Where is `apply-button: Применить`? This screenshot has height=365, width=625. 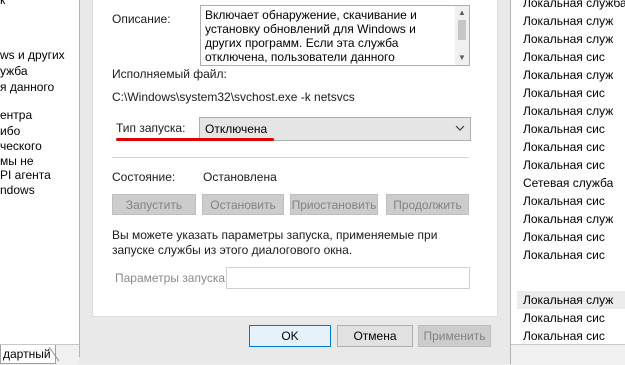
apply-button: Применить is located at coordinates (454, 336).